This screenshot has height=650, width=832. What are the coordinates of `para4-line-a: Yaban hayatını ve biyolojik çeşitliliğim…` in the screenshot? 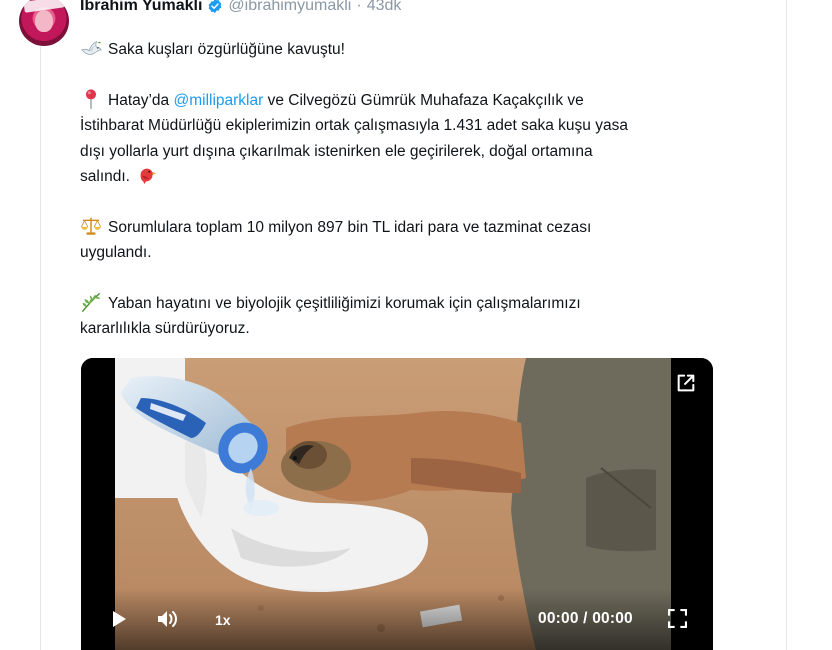 It's located at (344, 303).